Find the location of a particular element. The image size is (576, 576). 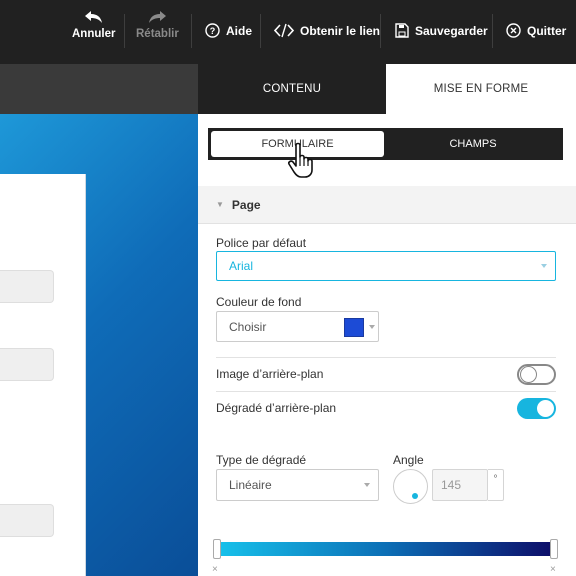

tab-content: CONTENU is located at coordinates (292, 89).